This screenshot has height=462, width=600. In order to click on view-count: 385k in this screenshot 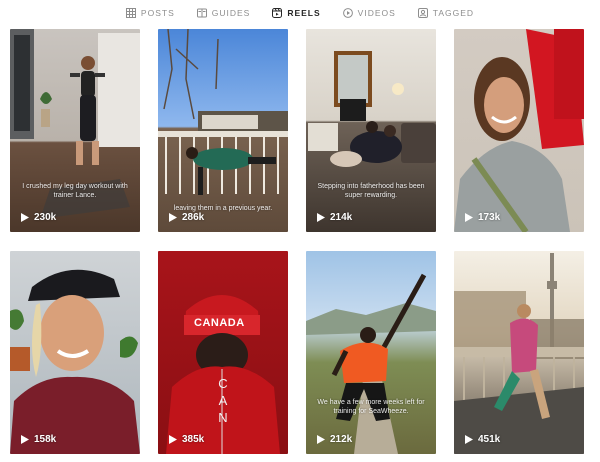, I will do `click(186, 439)`.